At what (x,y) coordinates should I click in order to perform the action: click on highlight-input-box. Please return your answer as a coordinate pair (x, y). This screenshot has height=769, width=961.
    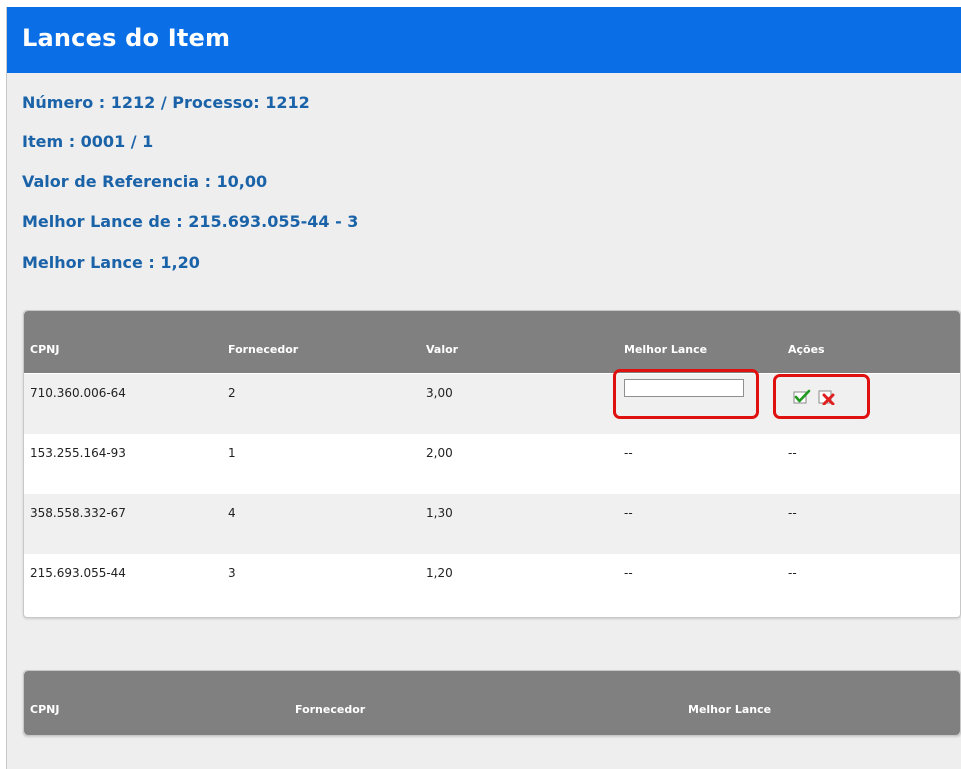
    Looking at the image, I should click on (686, 394).